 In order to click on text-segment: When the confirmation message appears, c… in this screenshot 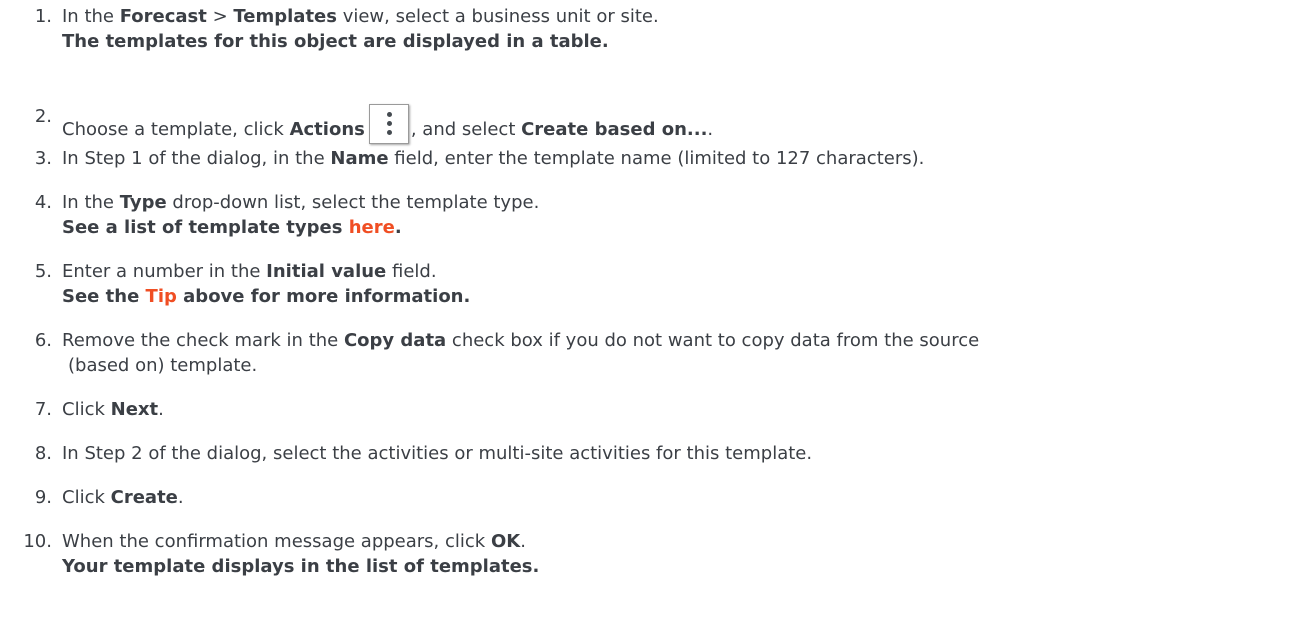, I will do `click(276, 541)`.